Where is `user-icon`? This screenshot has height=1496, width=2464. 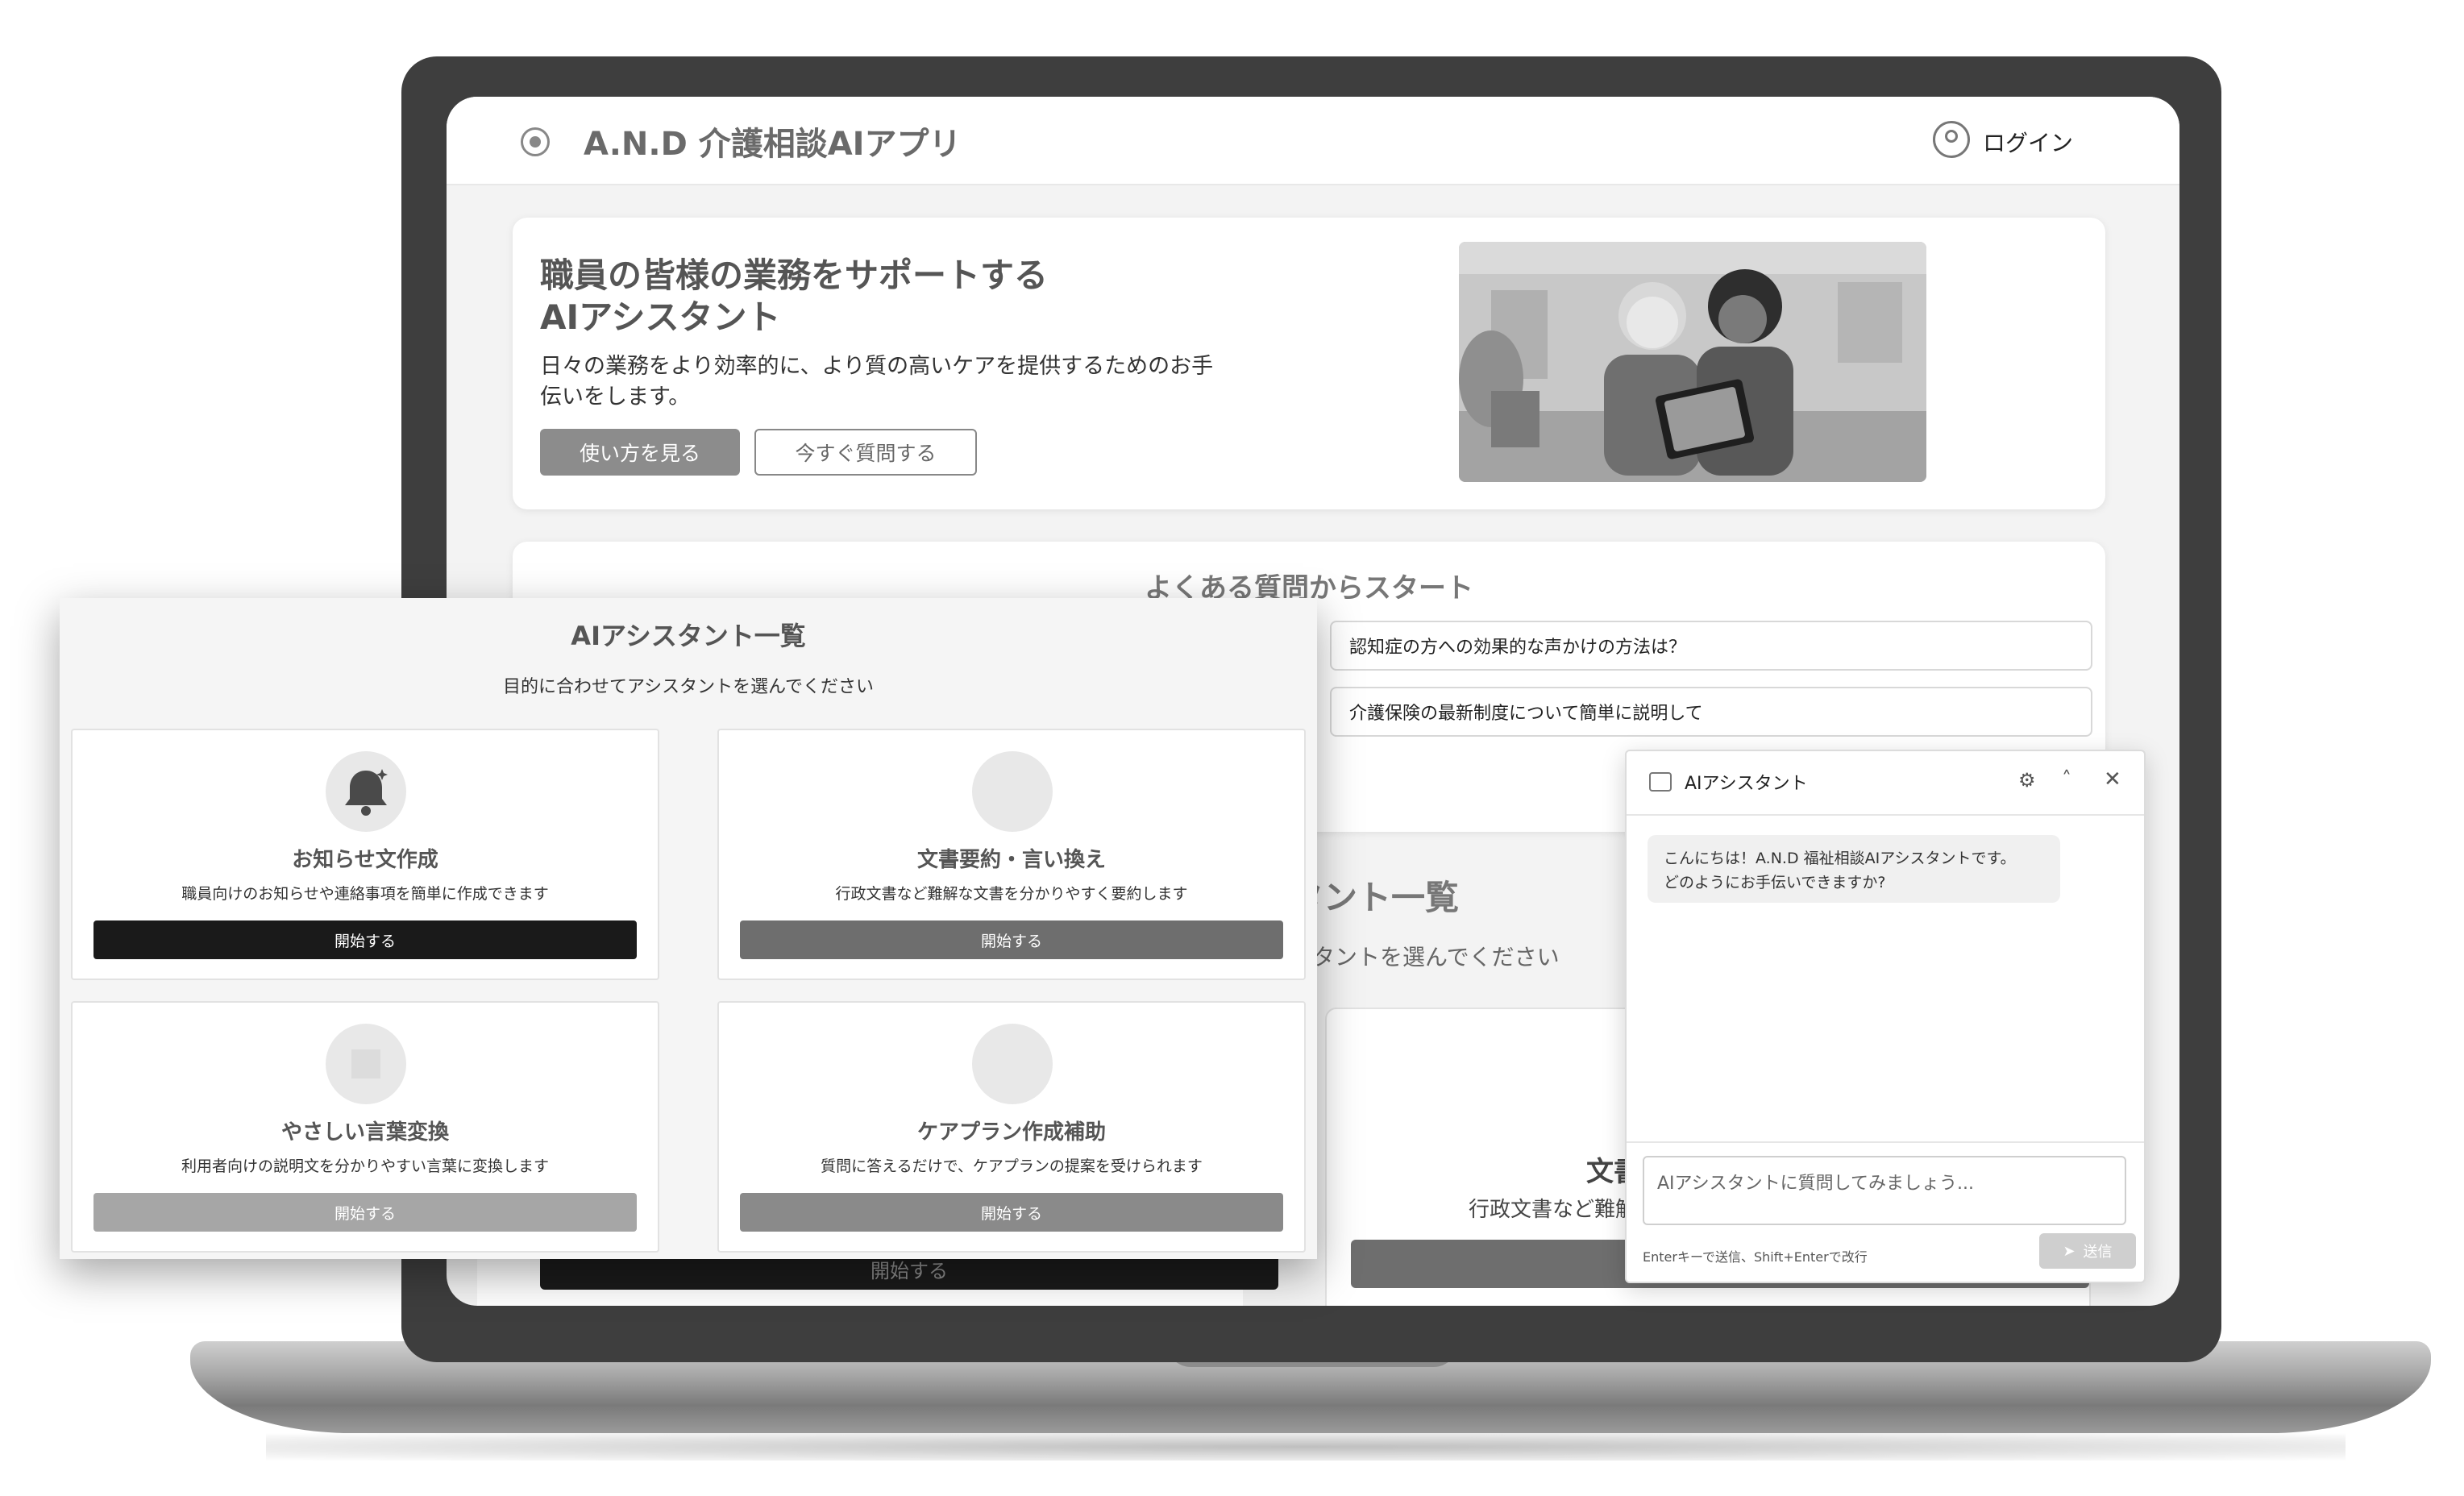 user-icon is located at coordinates (1952, 139).